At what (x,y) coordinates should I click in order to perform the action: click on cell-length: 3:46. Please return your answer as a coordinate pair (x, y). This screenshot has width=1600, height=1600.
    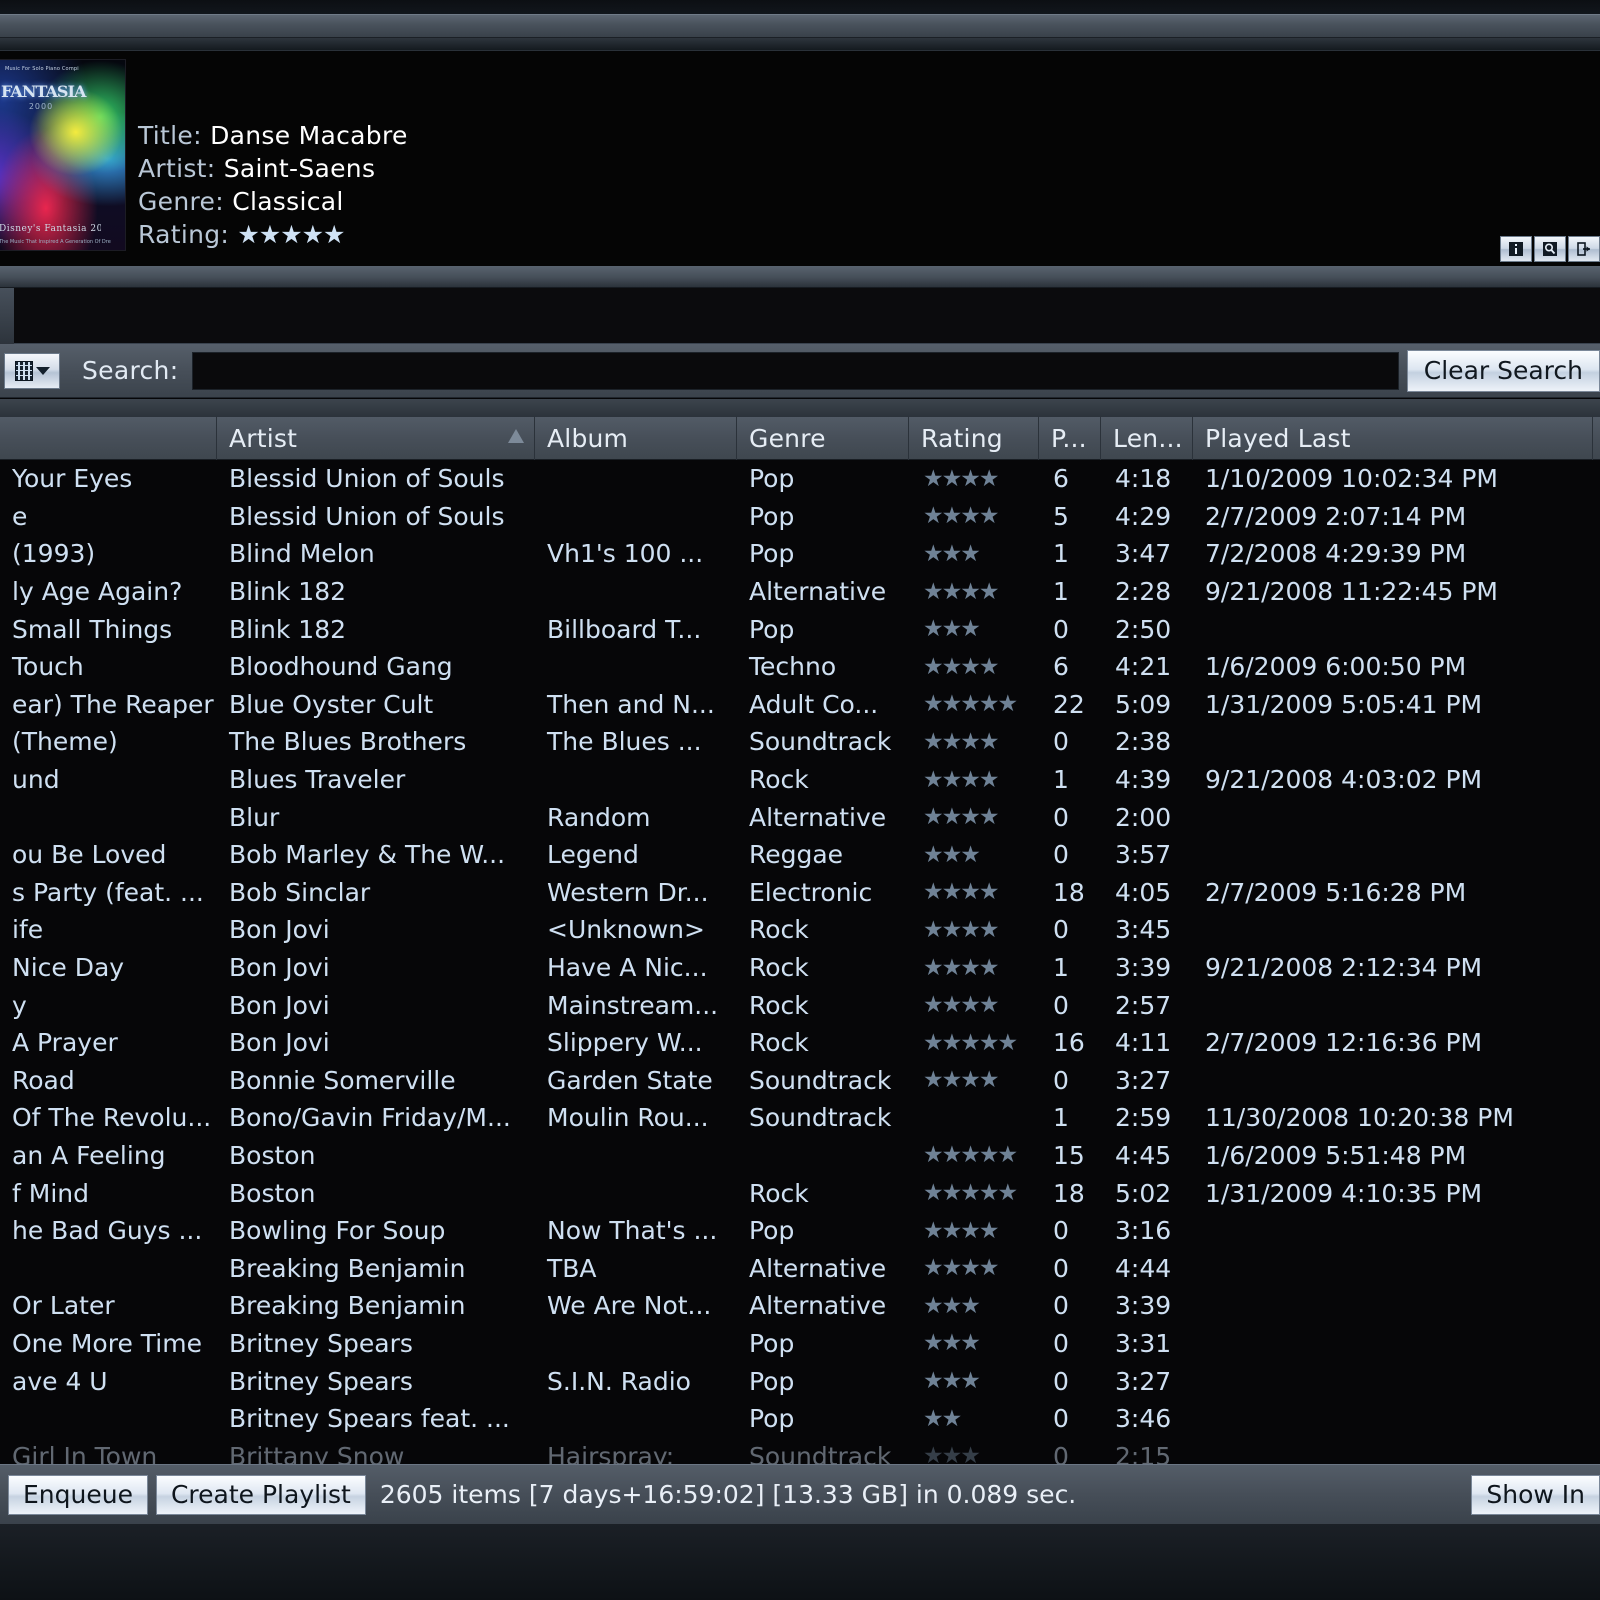
    Looking at the image, I should click on (1143, 1419).